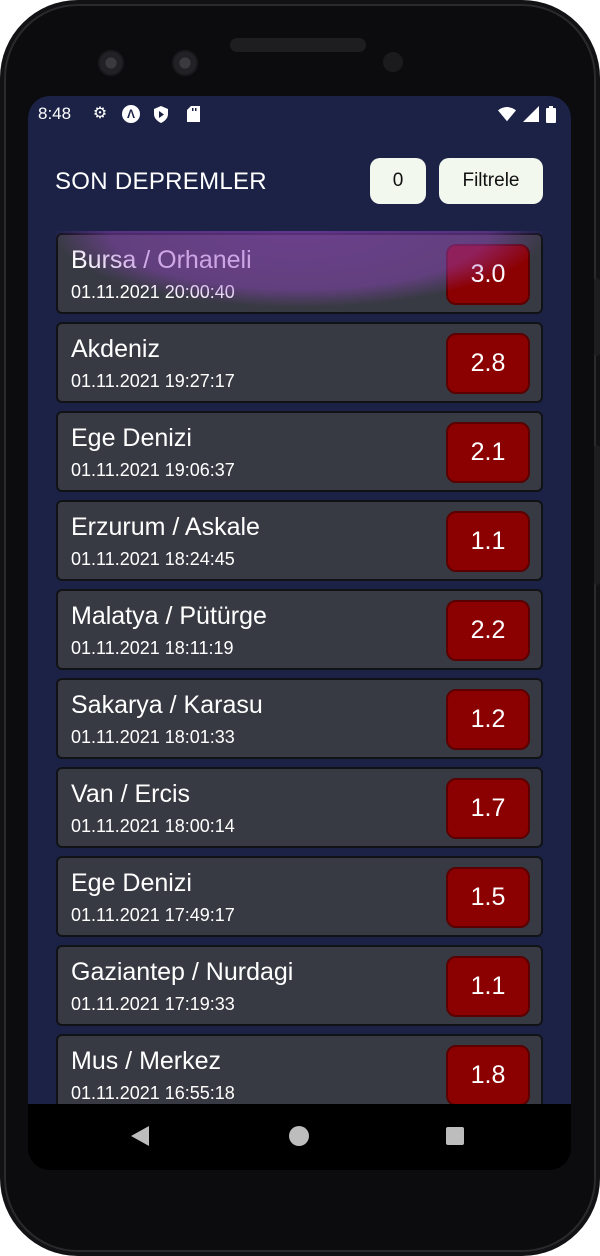 This screenshot has width=600, height=1256. I want to click on navigation-bar, so click(299, 1137).